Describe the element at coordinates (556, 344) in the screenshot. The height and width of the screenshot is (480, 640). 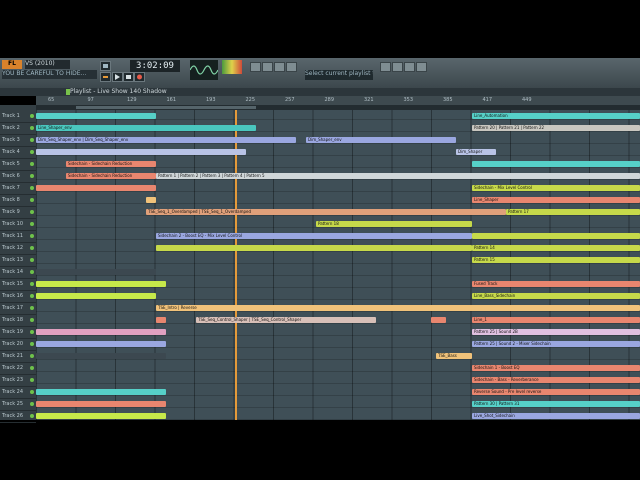
I see `playlist-clip: Pattern 25 | Sound 2 - Mixer Sidechain` at that location.